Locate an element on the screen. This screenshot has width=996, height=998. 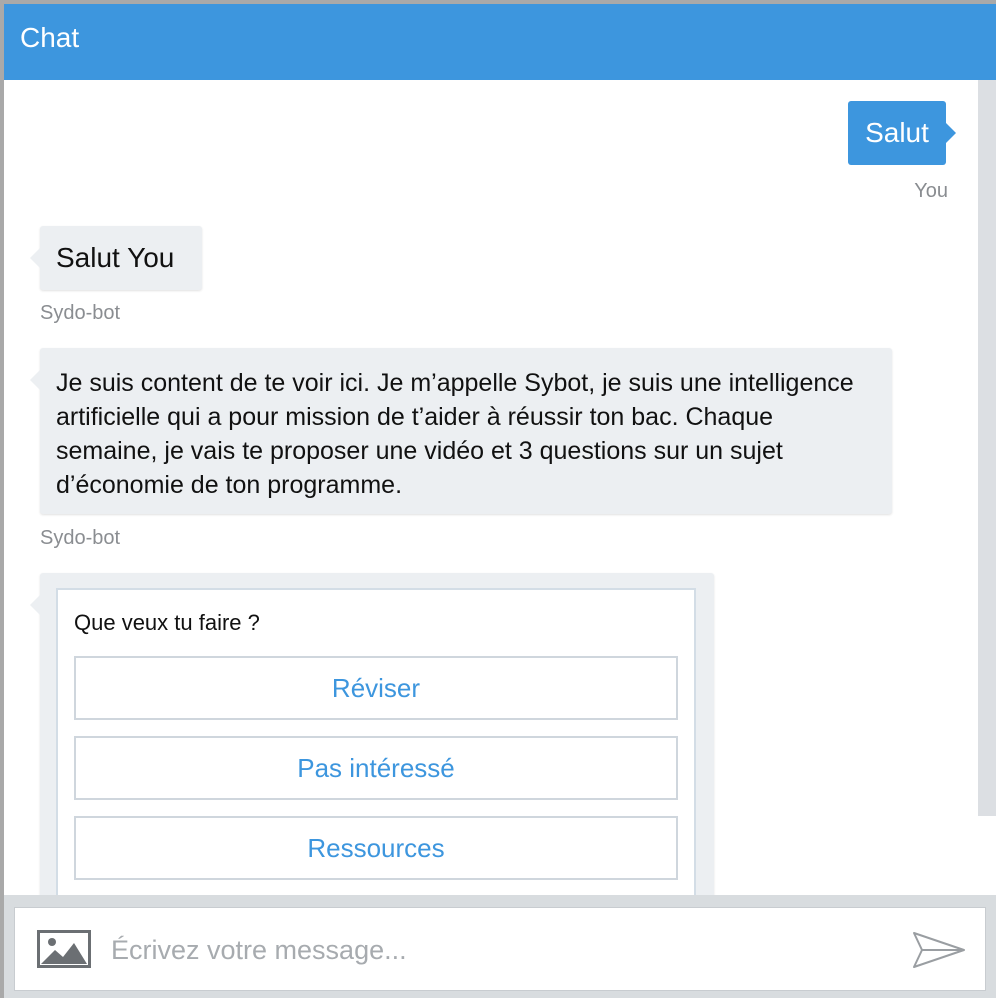
message-input is located at coordinates (501, 950).